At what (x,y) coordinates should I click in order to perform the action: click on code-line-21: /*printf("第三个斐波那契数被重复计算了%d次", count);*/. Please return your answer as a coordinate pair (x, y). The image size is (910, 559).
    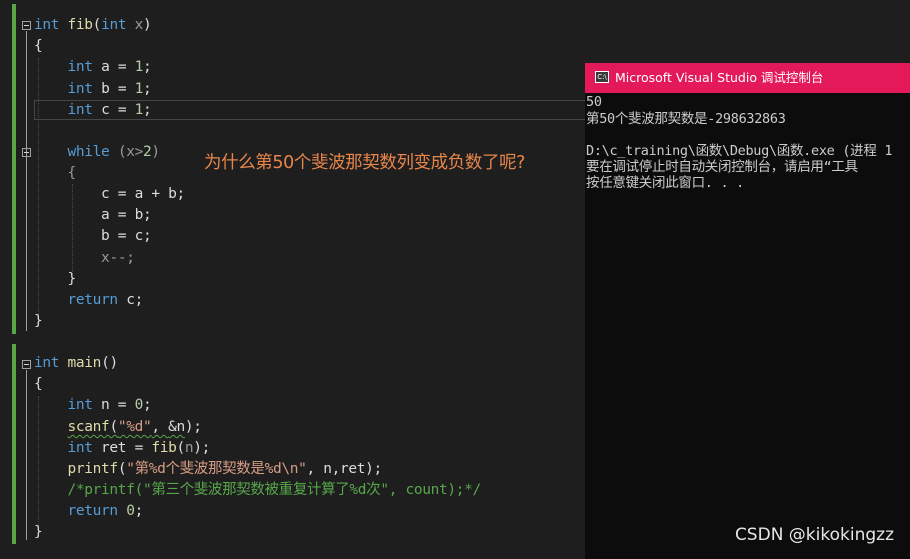
    Looking at the image, I should click on (258, 490).